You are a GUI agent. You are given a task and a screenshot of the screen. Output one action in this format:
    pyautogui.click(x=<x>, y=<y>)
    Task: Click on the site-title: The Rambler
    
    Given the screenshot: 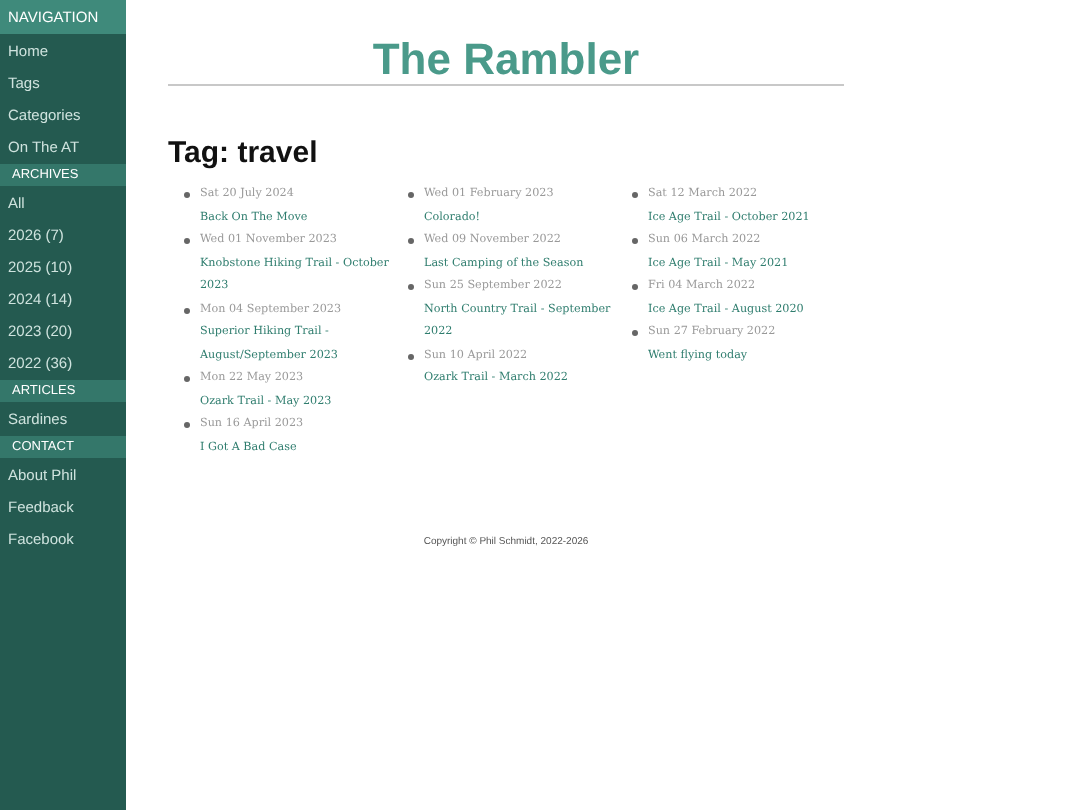 What is the action you would take?
    pyautogui.click(x=506, y=60)
    